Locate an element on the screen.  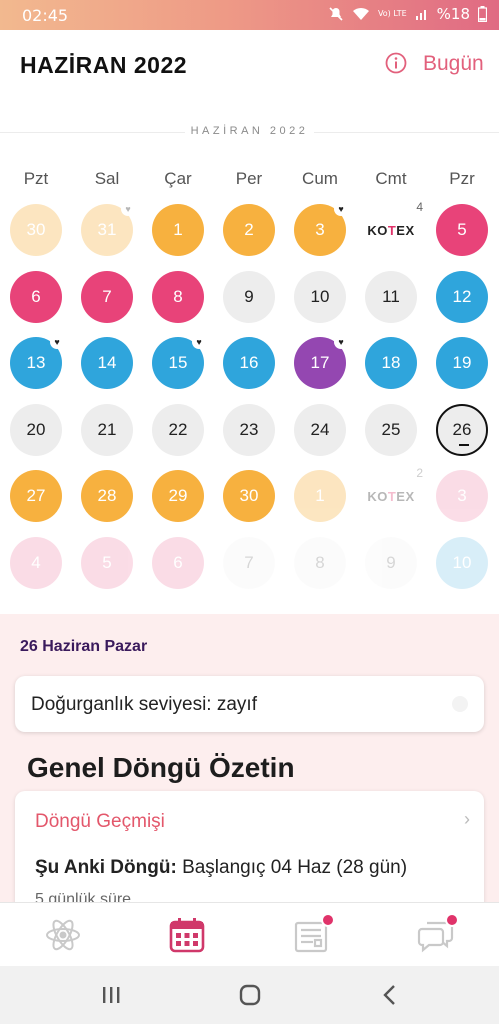
calendar-day: 2 is located at coordinates (249, 230).